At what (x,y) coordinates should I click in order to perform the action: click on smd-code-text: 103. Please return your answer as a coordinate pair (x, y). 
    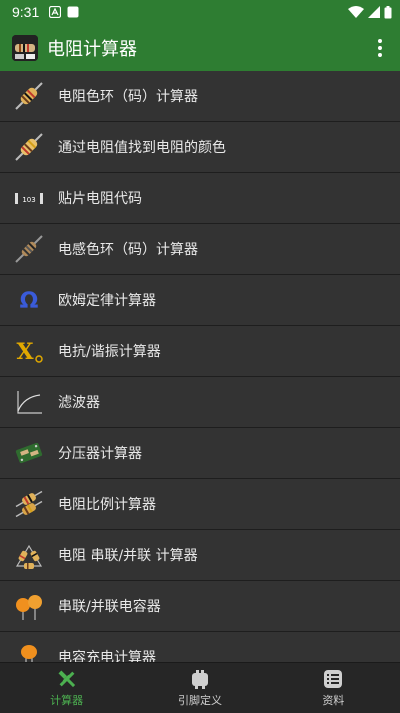
    Looking at the image, I should click on (28, 200).